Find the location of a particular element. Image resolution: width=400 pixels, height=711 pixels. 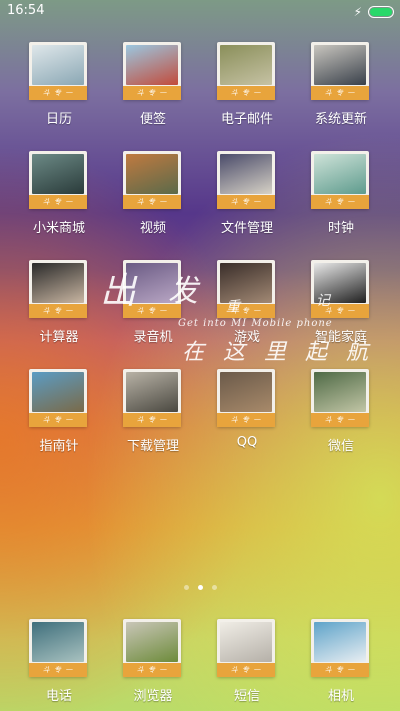

app-browser: 斗 专 一浏览器 is located at coordinates (153, 665).